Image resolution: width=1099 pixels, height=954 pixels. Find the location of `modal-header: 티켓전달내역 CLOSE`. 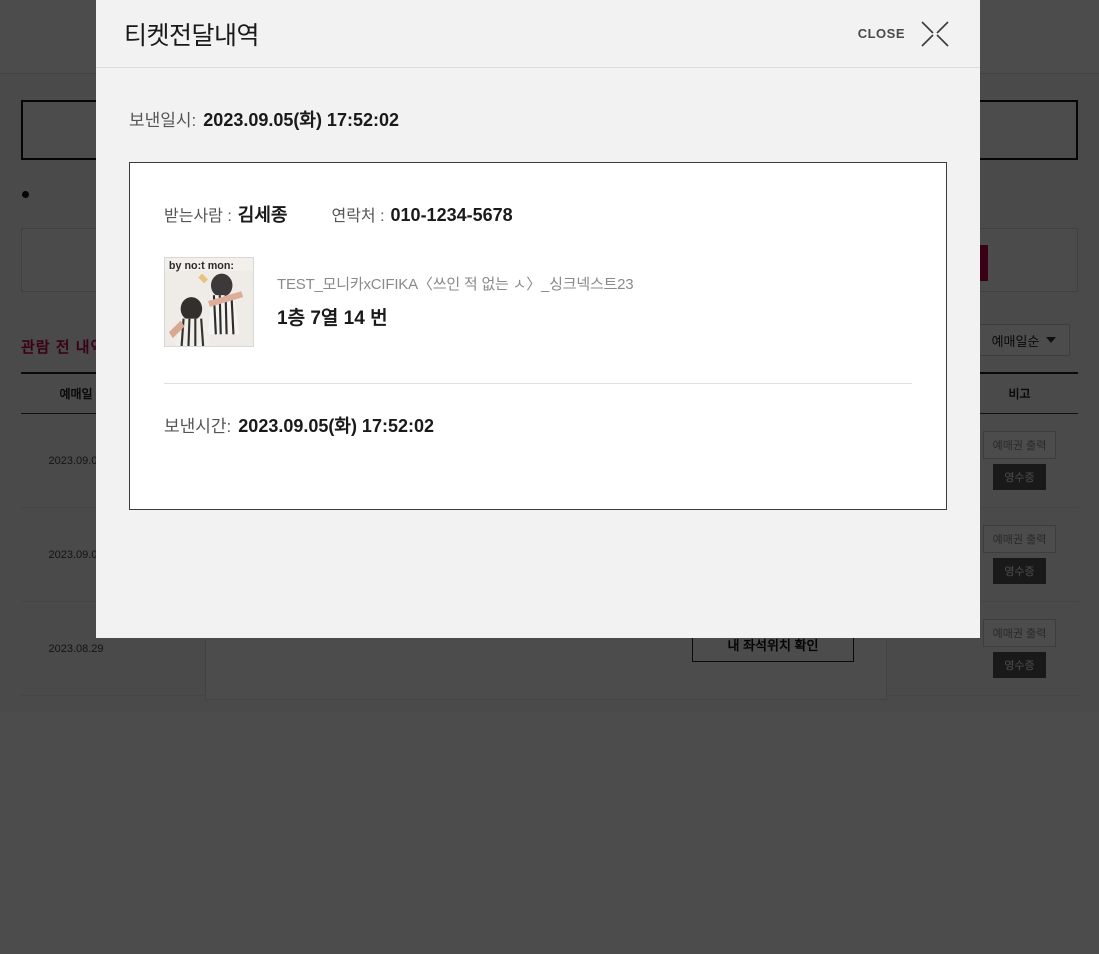

modal-header: 티켓전달내역 CLOSE is located at coordinates (538, 34).